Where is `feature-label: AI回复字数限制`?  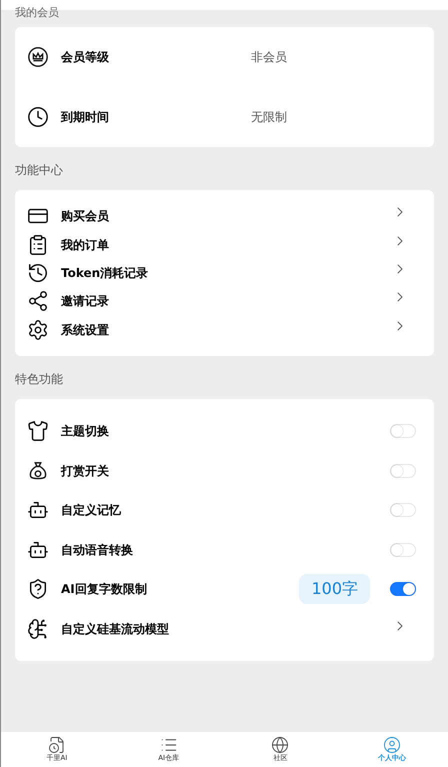
feature-label: AI回复字数限制 is located at coordinates (104, 589).